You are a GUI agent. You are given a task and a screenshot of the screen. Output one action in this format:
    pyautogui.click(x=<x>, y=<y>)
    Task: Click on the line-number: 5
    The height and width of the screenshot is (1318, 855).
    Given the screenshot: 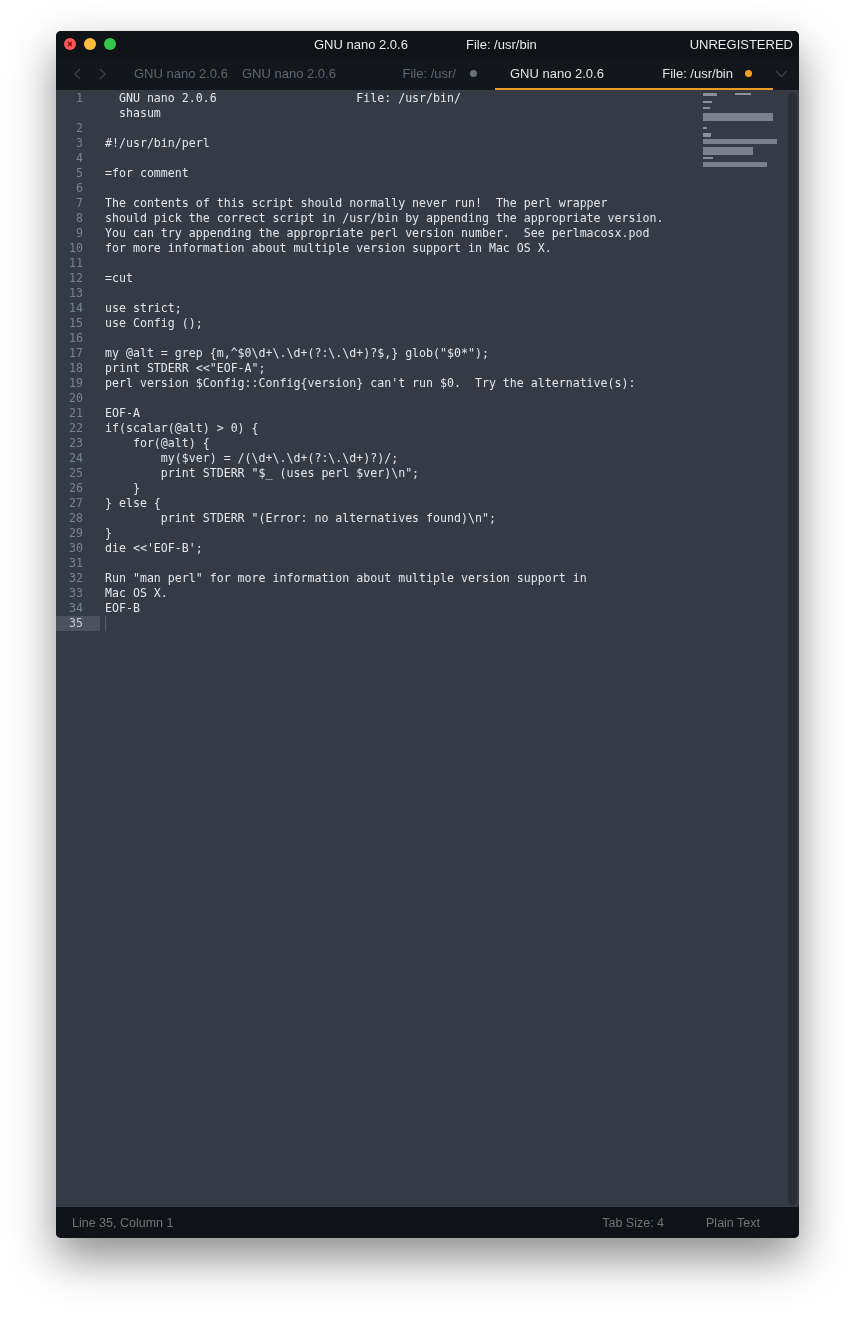 What is the action you would take?
    pyautogui.click(x=79, y=173)
    